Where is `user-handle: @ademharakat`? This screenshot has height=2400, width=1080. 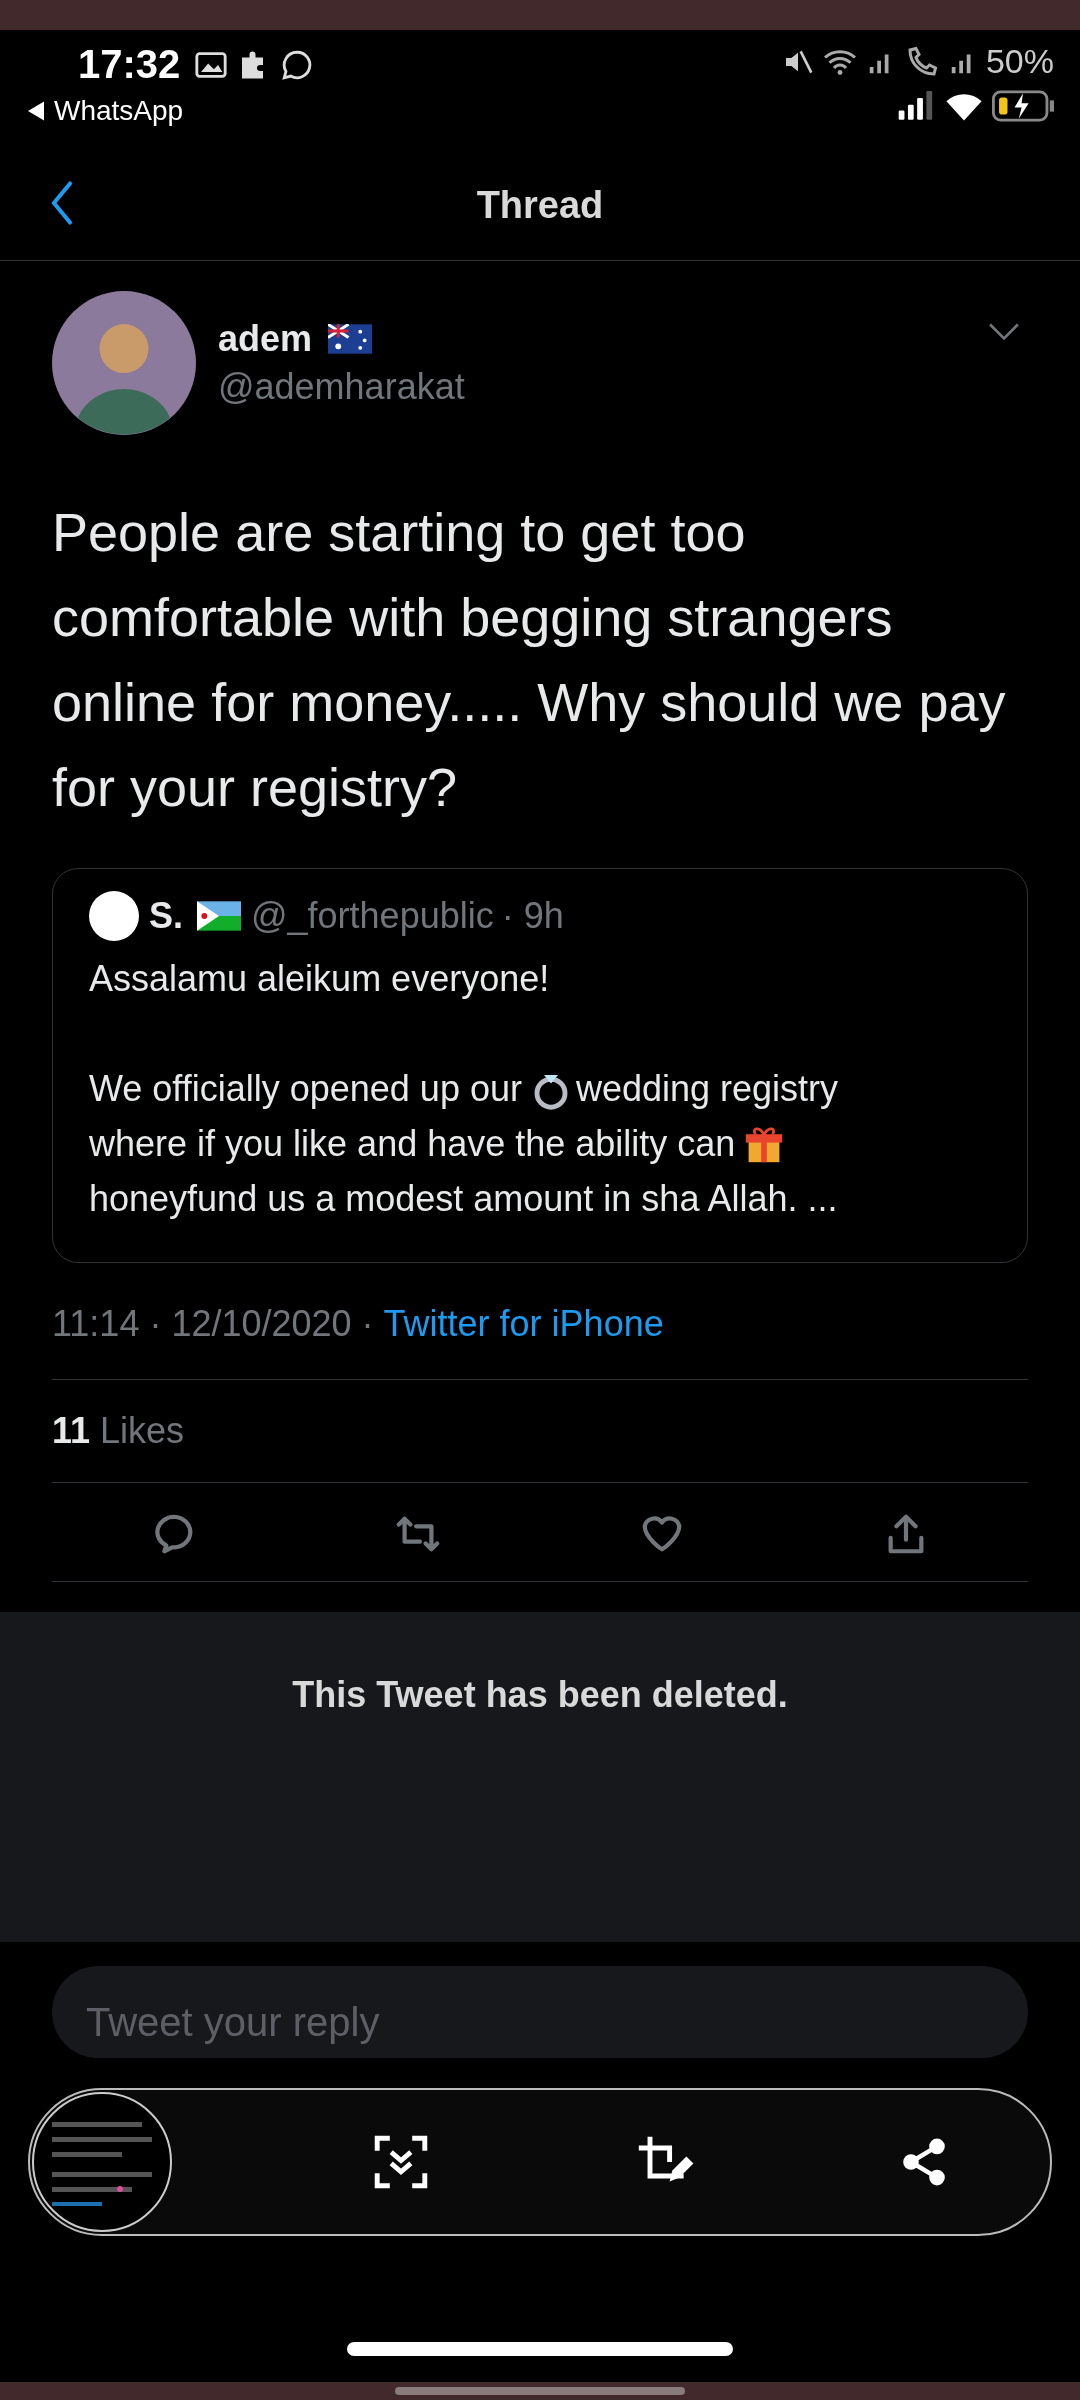
user-handle: @ademharakat is located at coordinates (342, 387).